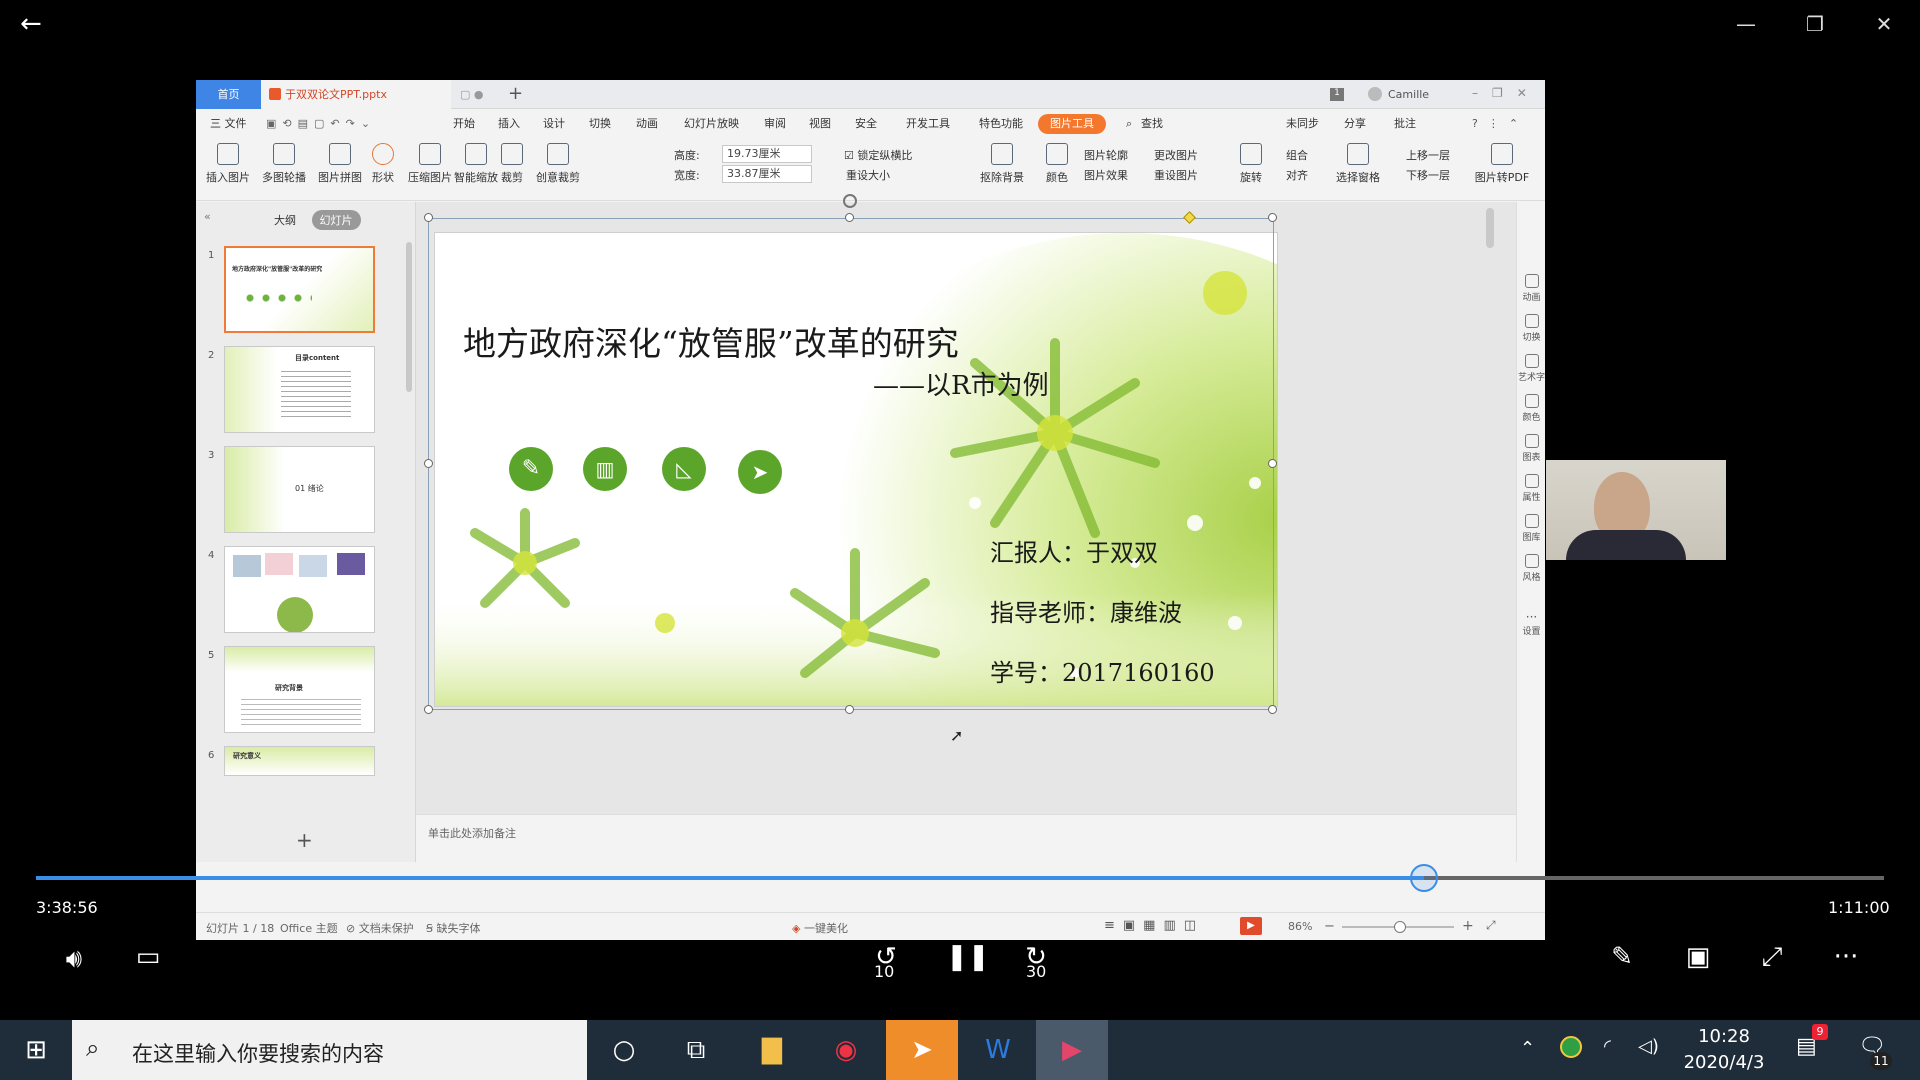  Describe the element at coordinates (336, 220) in the screenshot. I see `tab-slides: 幻灯片` at that location.